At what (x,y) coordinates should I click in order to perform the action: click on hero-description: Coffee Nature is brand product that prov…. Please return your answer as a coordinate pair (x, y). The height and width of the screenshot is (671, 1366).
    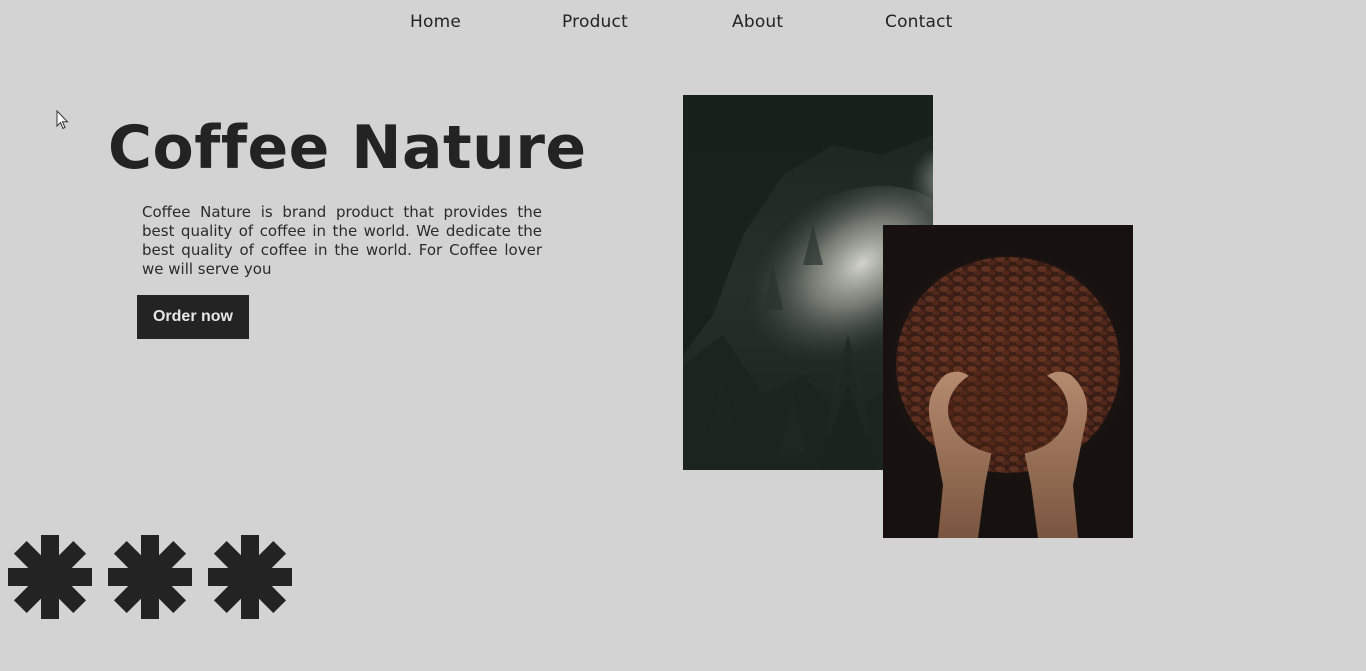
    Looking at the image, I should click on (342, 240).